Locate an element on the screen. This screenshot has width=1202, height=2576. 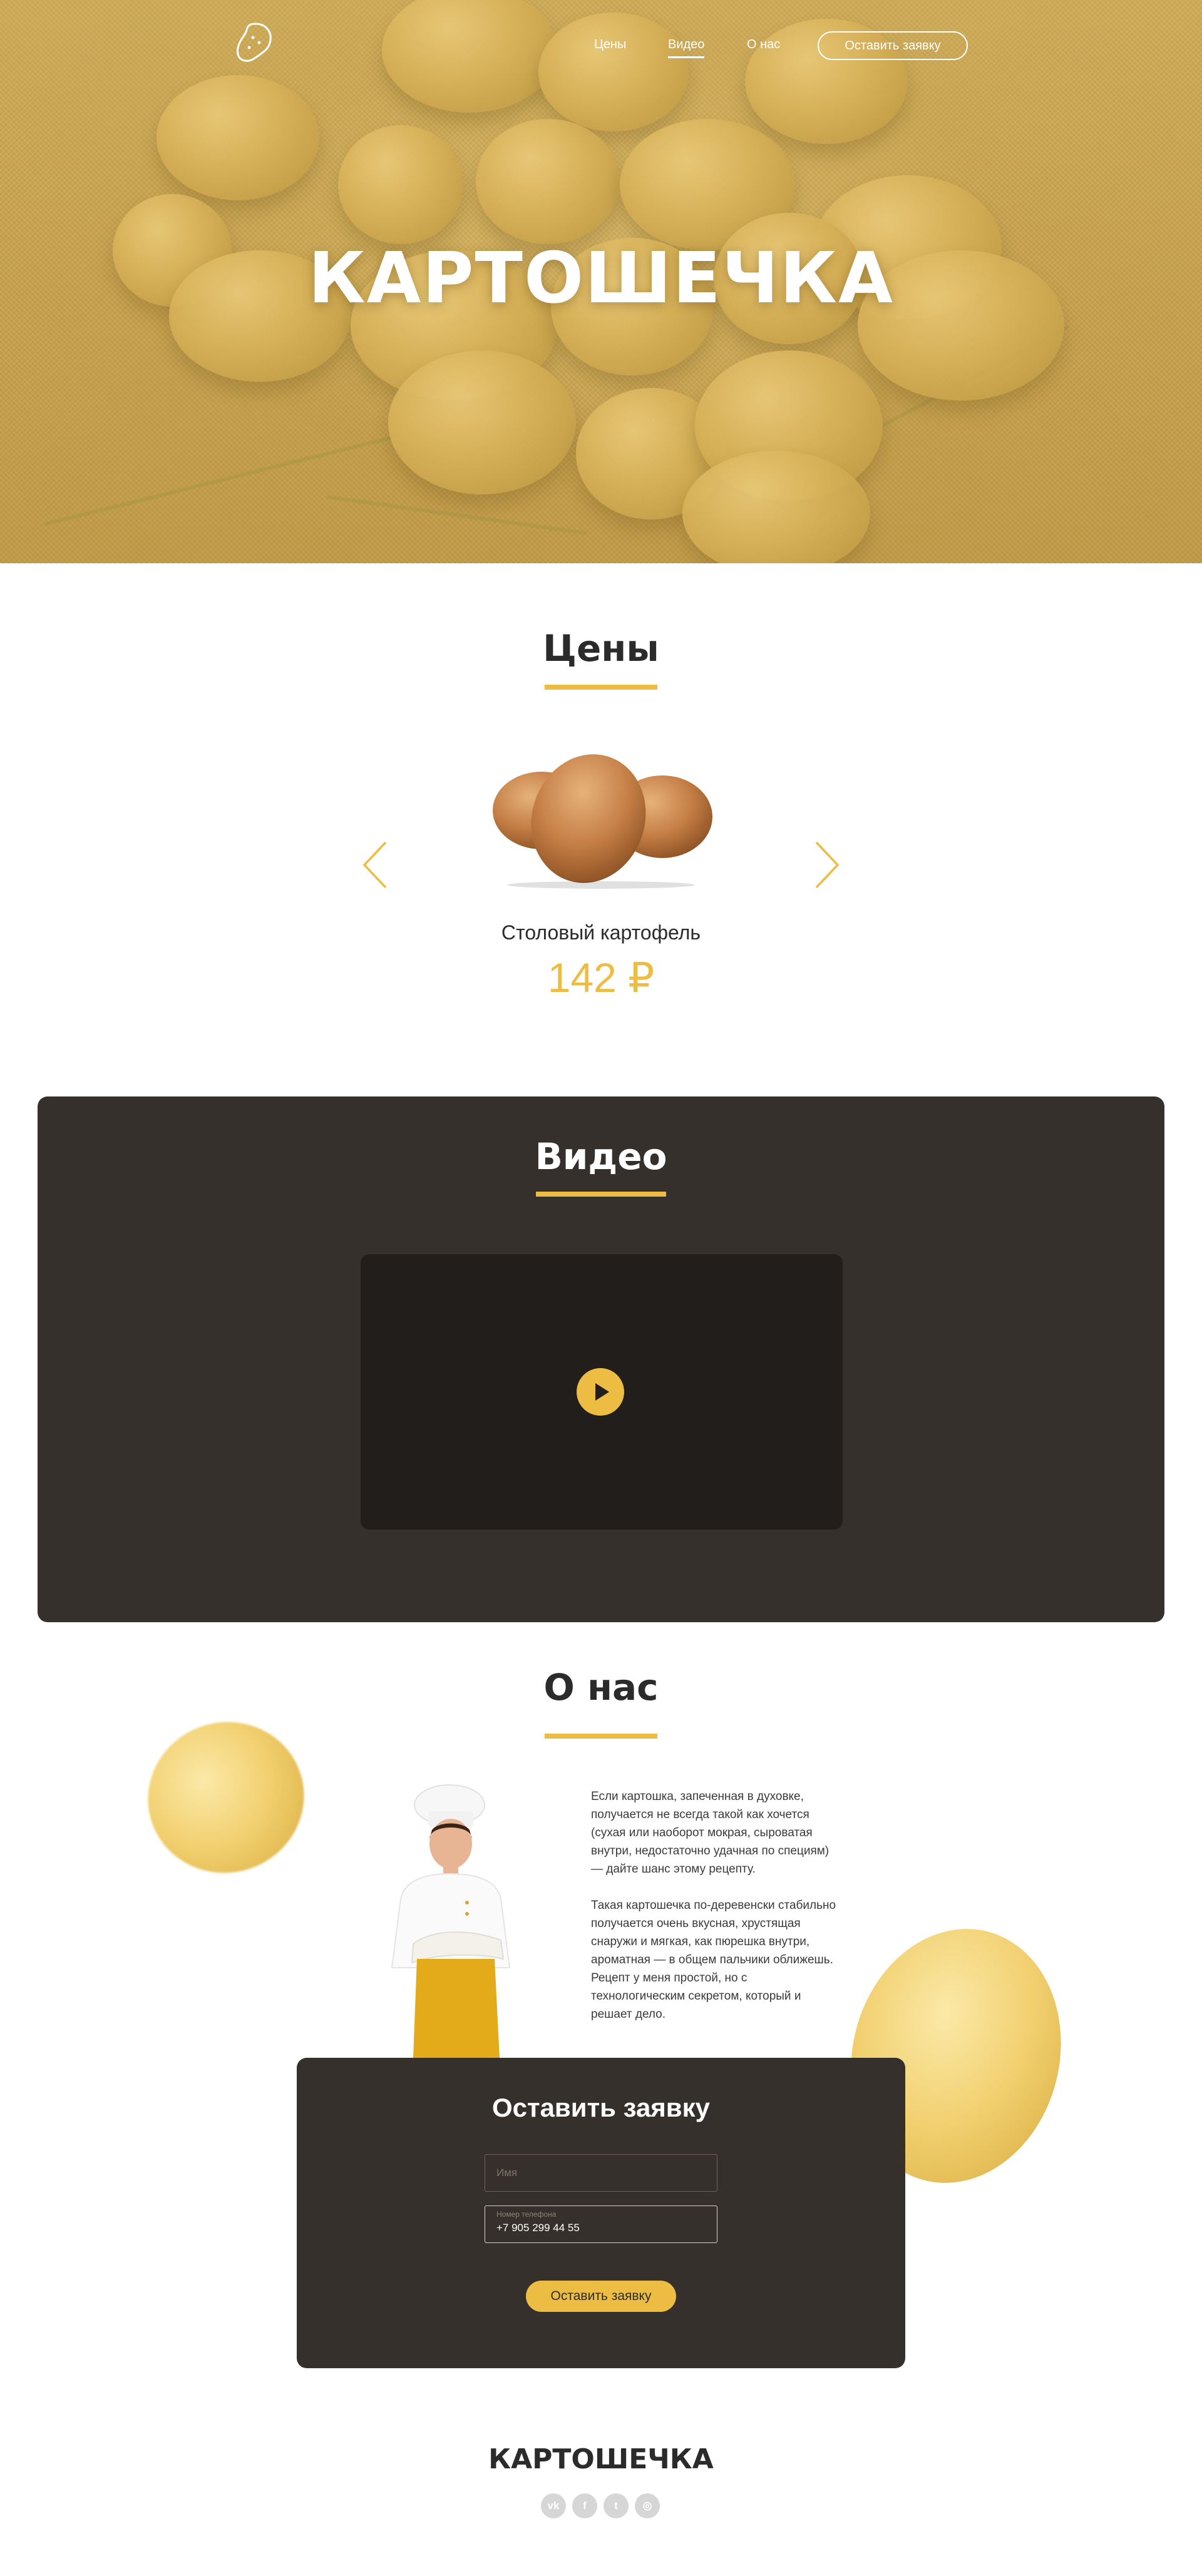
chevron-right-icon is located at coordinates (828, 865).